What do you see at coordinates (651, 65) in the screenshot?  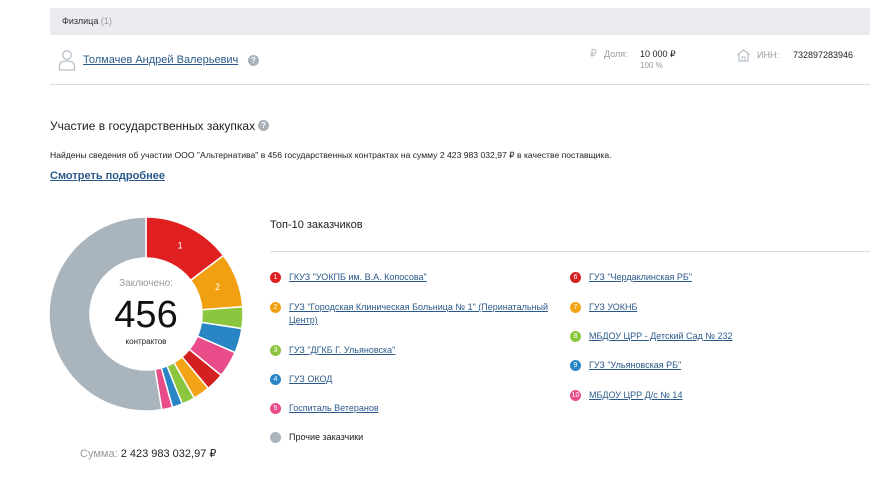 I see `share-percent: 100 %` at bounding box center [651, 65].